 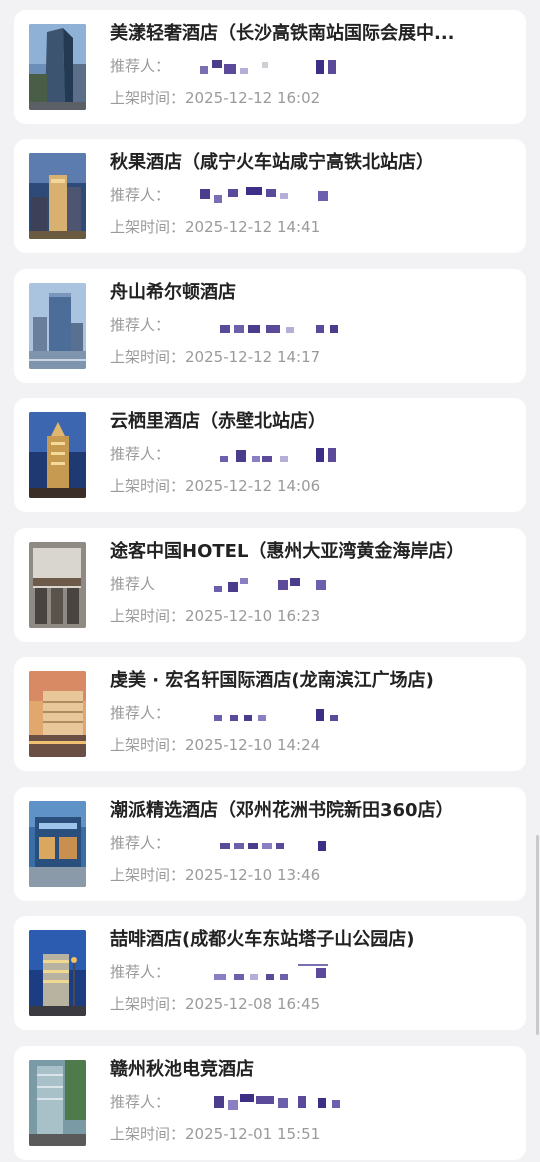 What do you see at coordinates (253, 98) in the screenshot?
I see `listed-time-value: 2025-12-12 16:02` at bounding box center [253, 98].